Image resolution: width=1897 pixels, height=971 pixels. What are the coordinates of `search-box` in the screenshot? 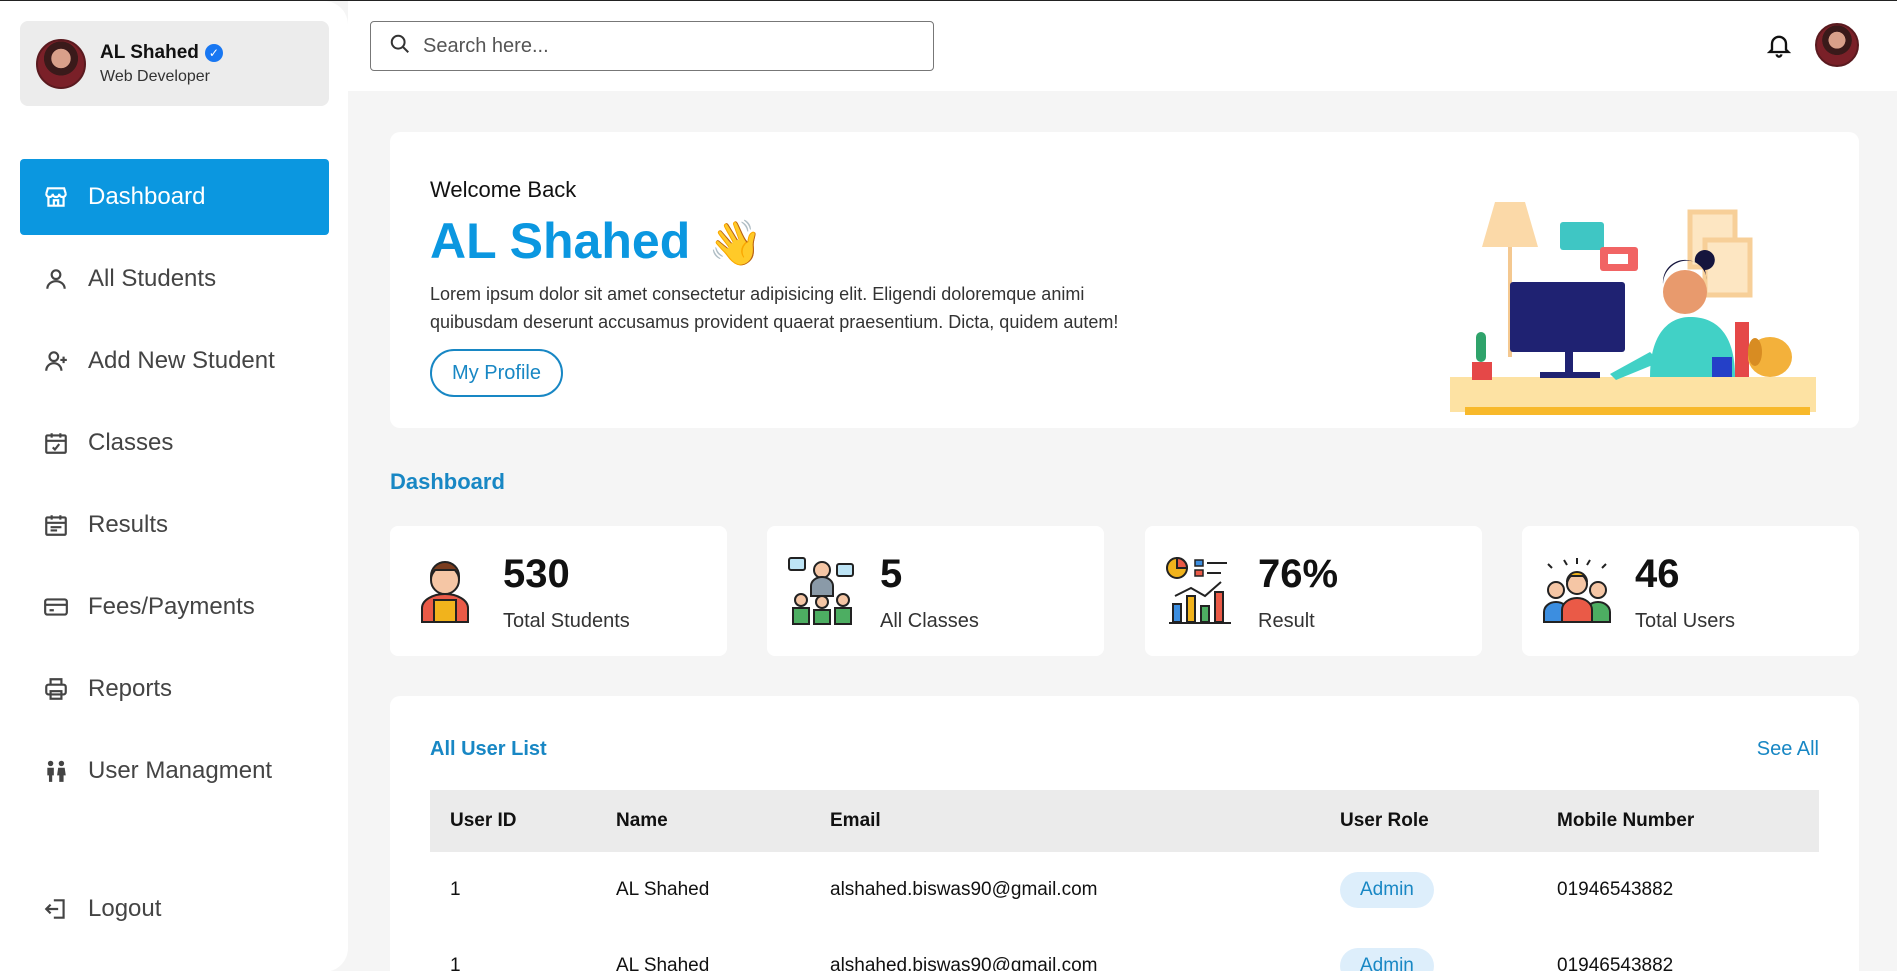 It's located at (652, 46).